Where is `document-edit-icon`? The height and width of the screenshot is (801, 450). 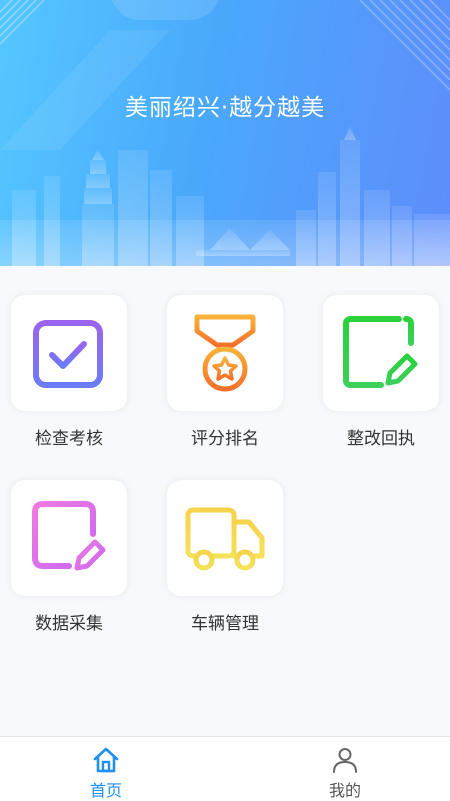
document-edit-icon is located at coordinates (69, 536).